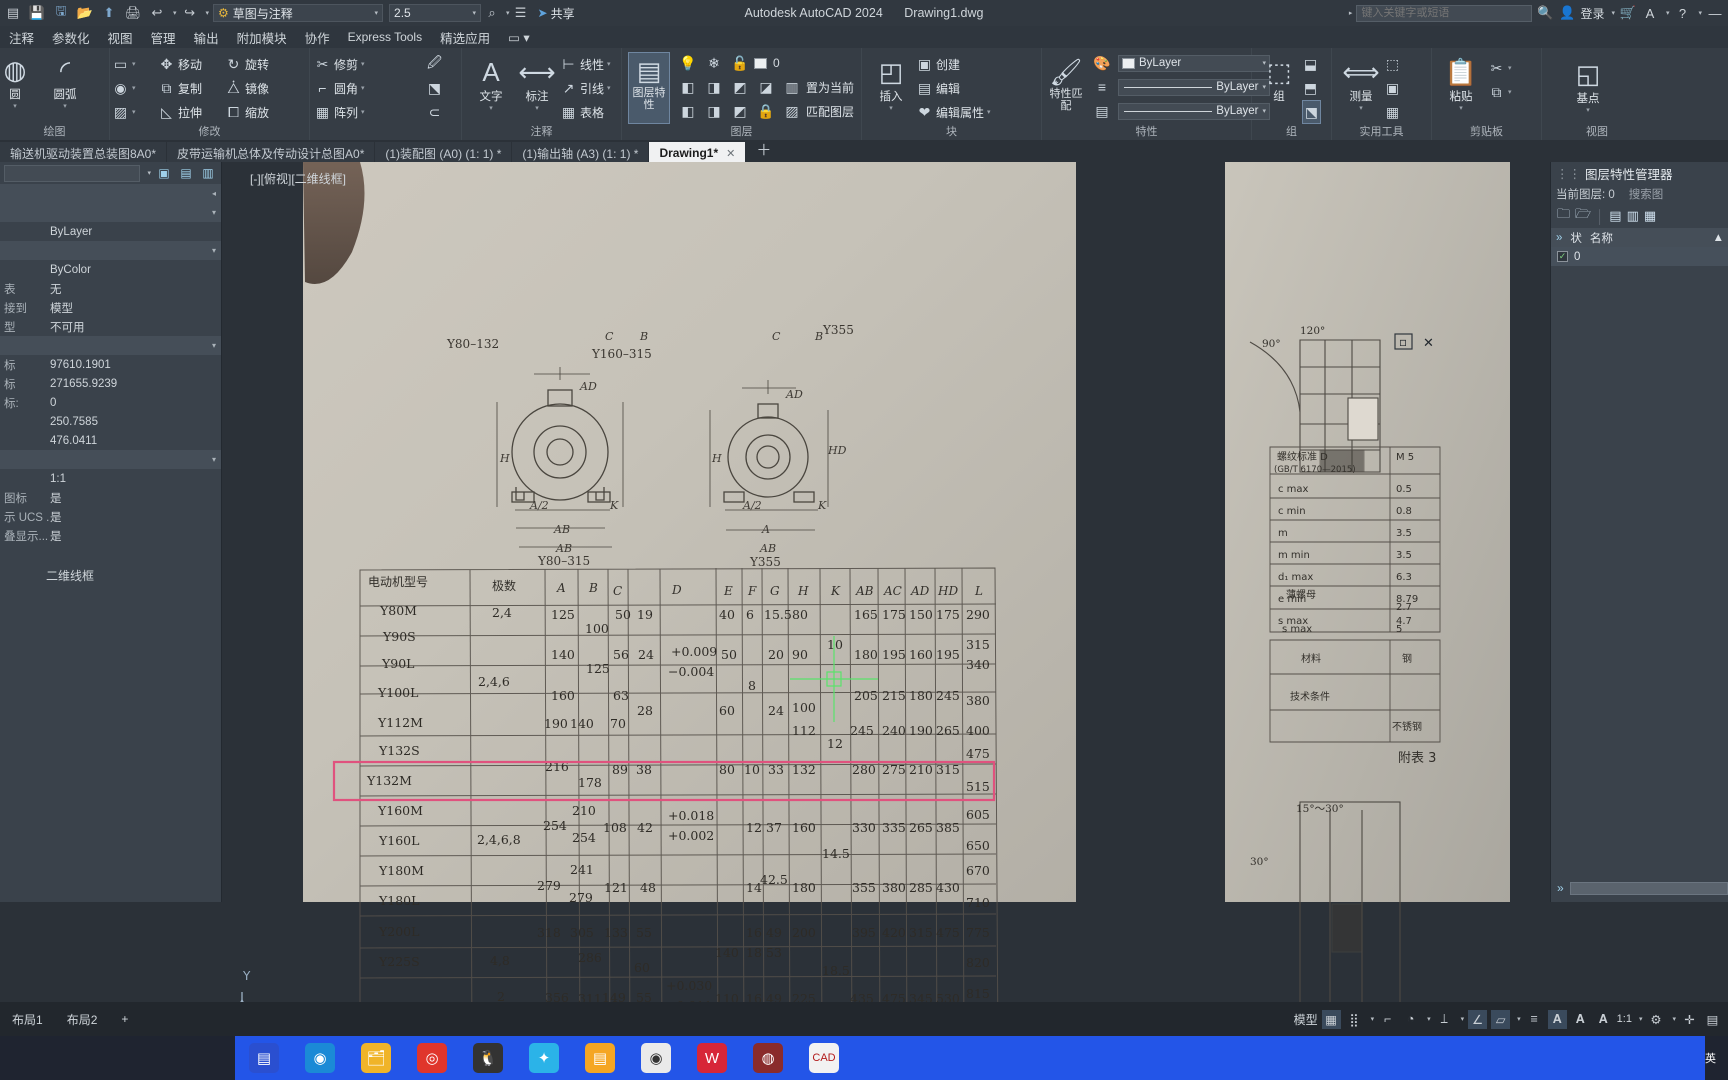  Describe the element at coordinates (1444, 13) in the screenshot. I see `search-input` at that location.